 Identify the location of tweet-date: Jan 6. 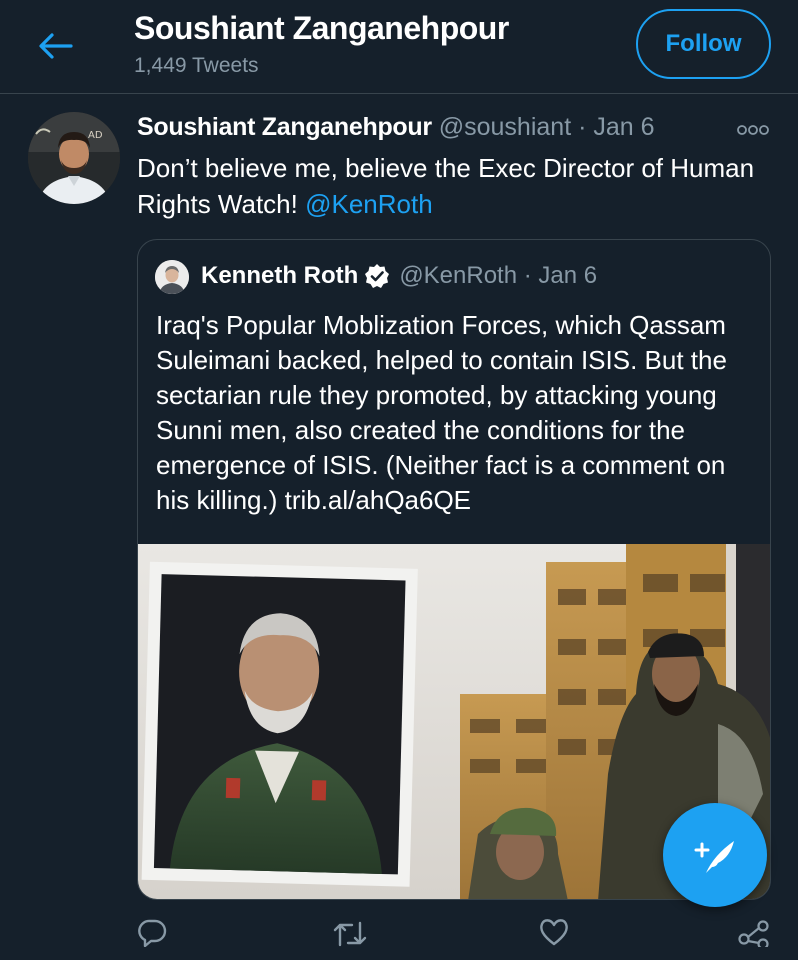
(623, 127).